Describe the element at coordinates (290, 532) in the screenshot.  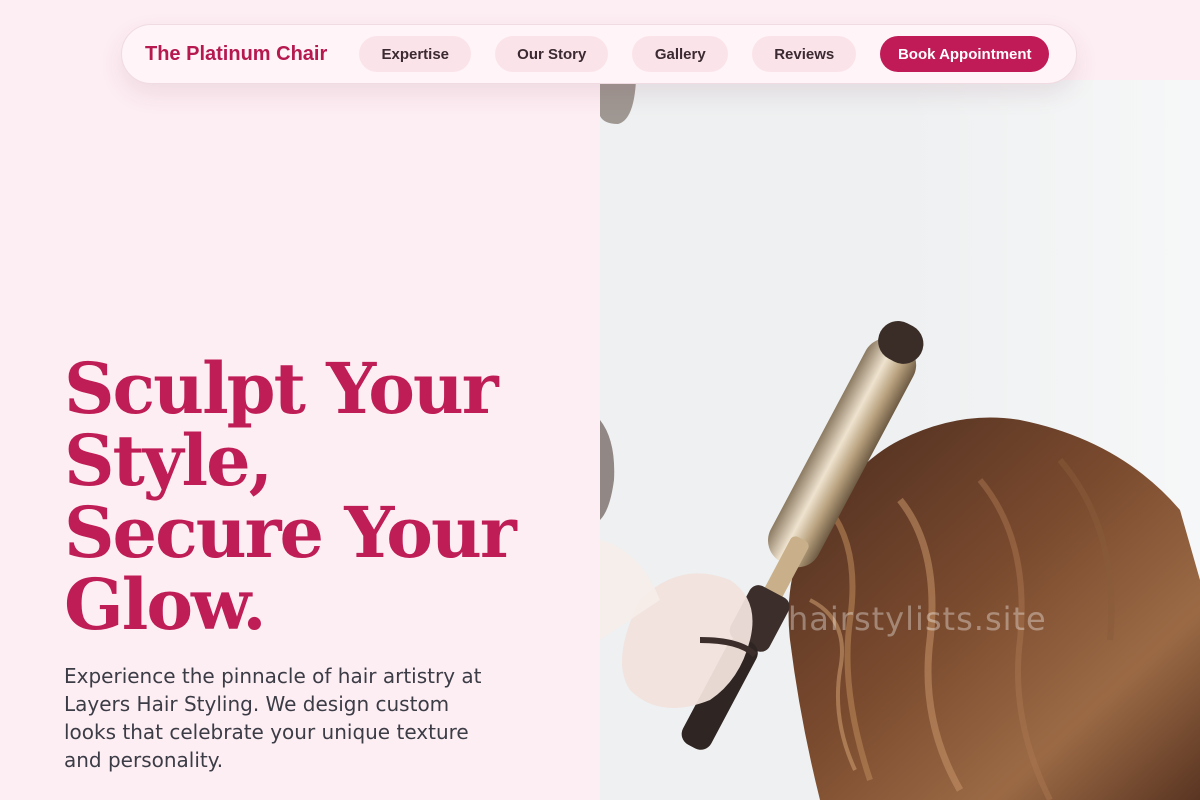
I see `hero-title-line: Secure Your` at that location.